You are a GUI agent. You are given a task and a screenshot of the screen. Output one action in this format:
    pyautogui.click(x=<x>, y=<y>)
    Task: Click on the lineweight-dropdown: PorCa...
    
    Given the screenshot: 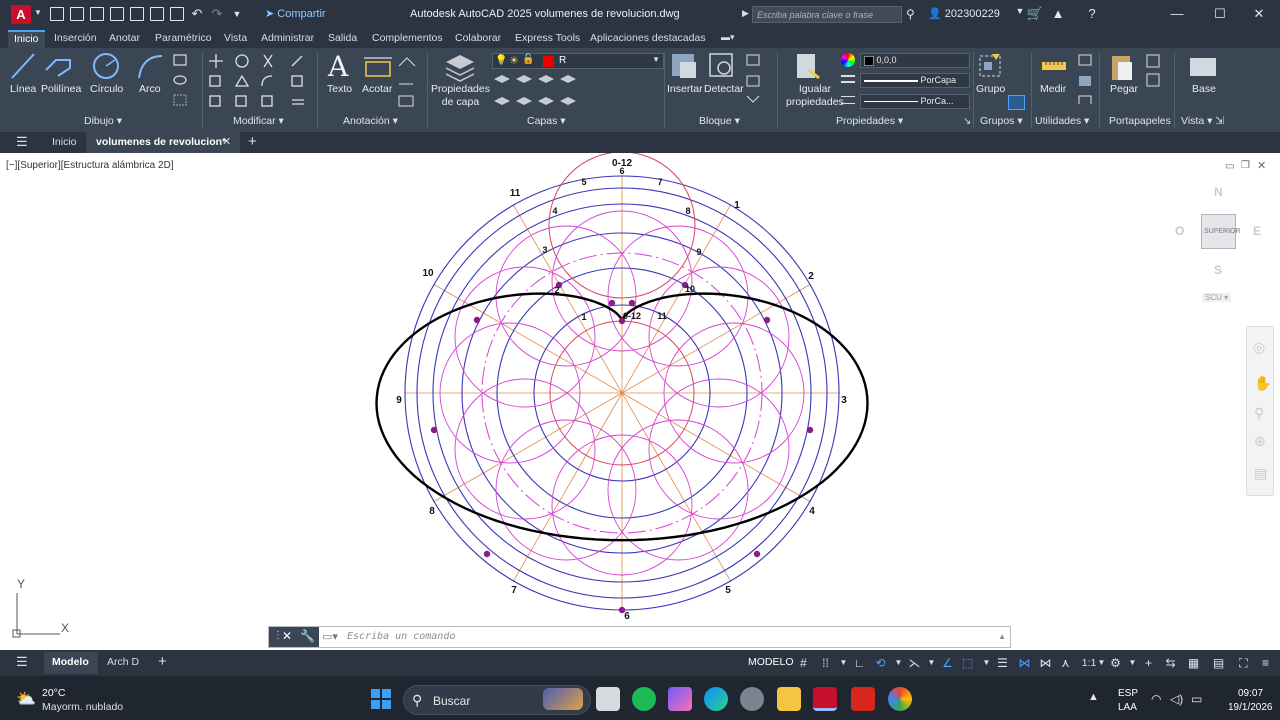 What is the action you would take?
    pyautogui.click(x=915, y=101)
    